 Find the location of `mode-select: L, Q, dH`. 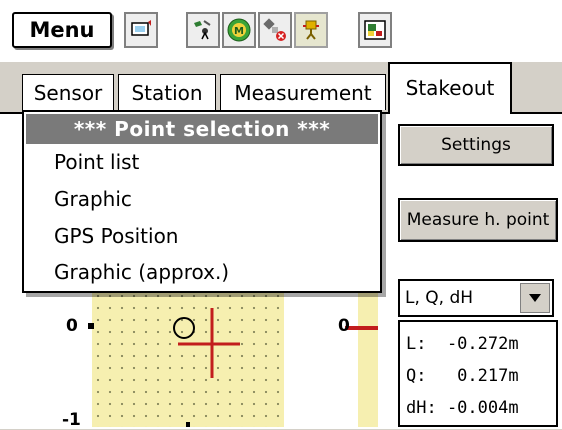

mode-select: L, Q, dH is located at coordinates (476, 298).